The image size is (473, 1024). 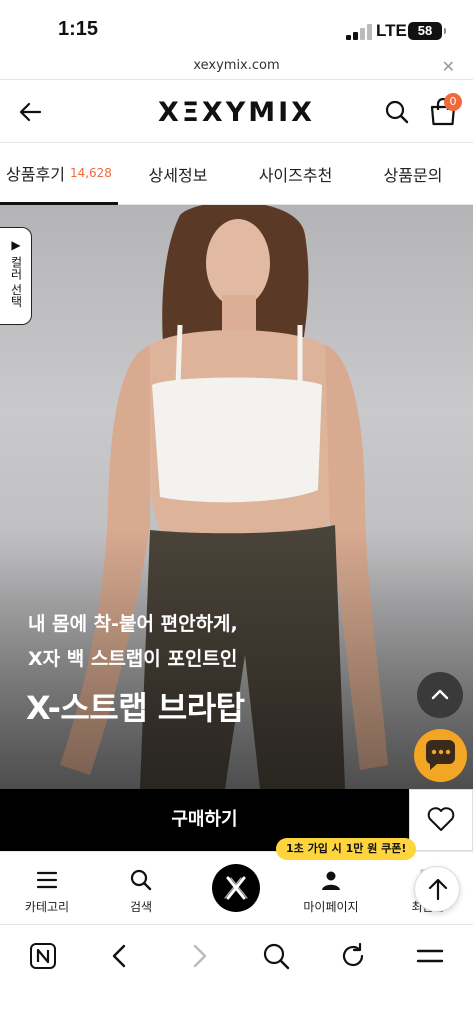 I want to click on tab-label: 상세정보, so click(x=178, y=175).